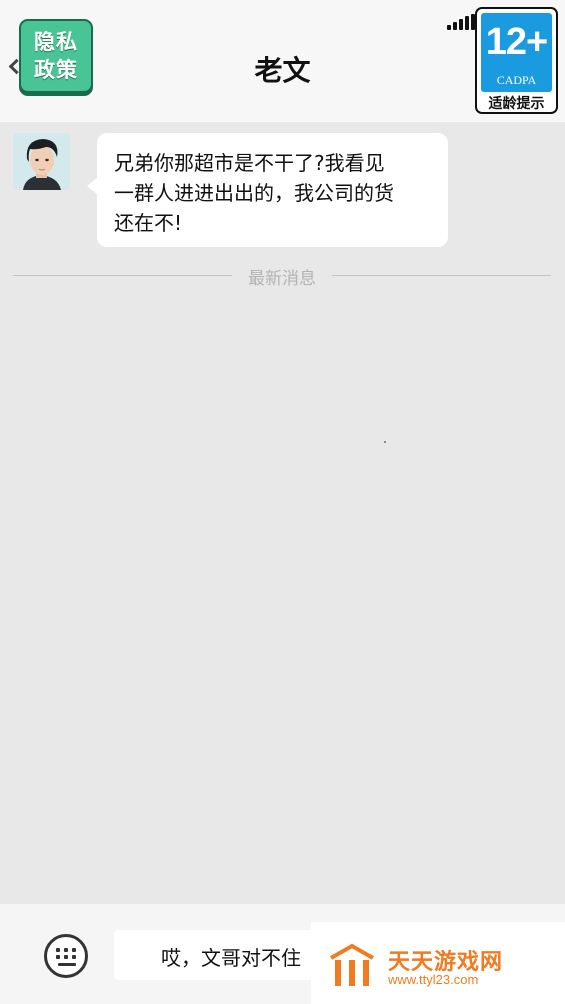 Image resolution: width=565 pixels, height=1004 pixels. What do you see at coordinates (516, 80) in the screenshot?
I see `age-rating-org: CADPA` at bounding box center [516, 80].